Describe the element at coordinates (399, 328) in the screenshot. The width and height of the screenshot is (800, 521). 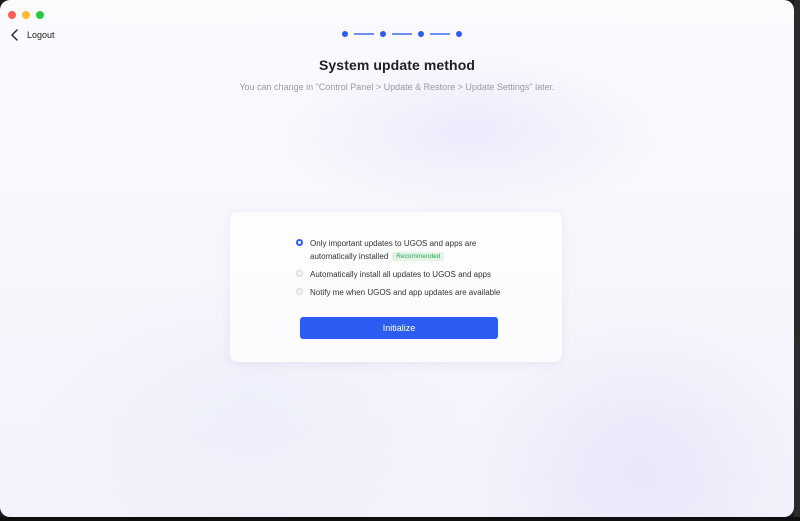
I see `initialize-button: Initialize` at that location.